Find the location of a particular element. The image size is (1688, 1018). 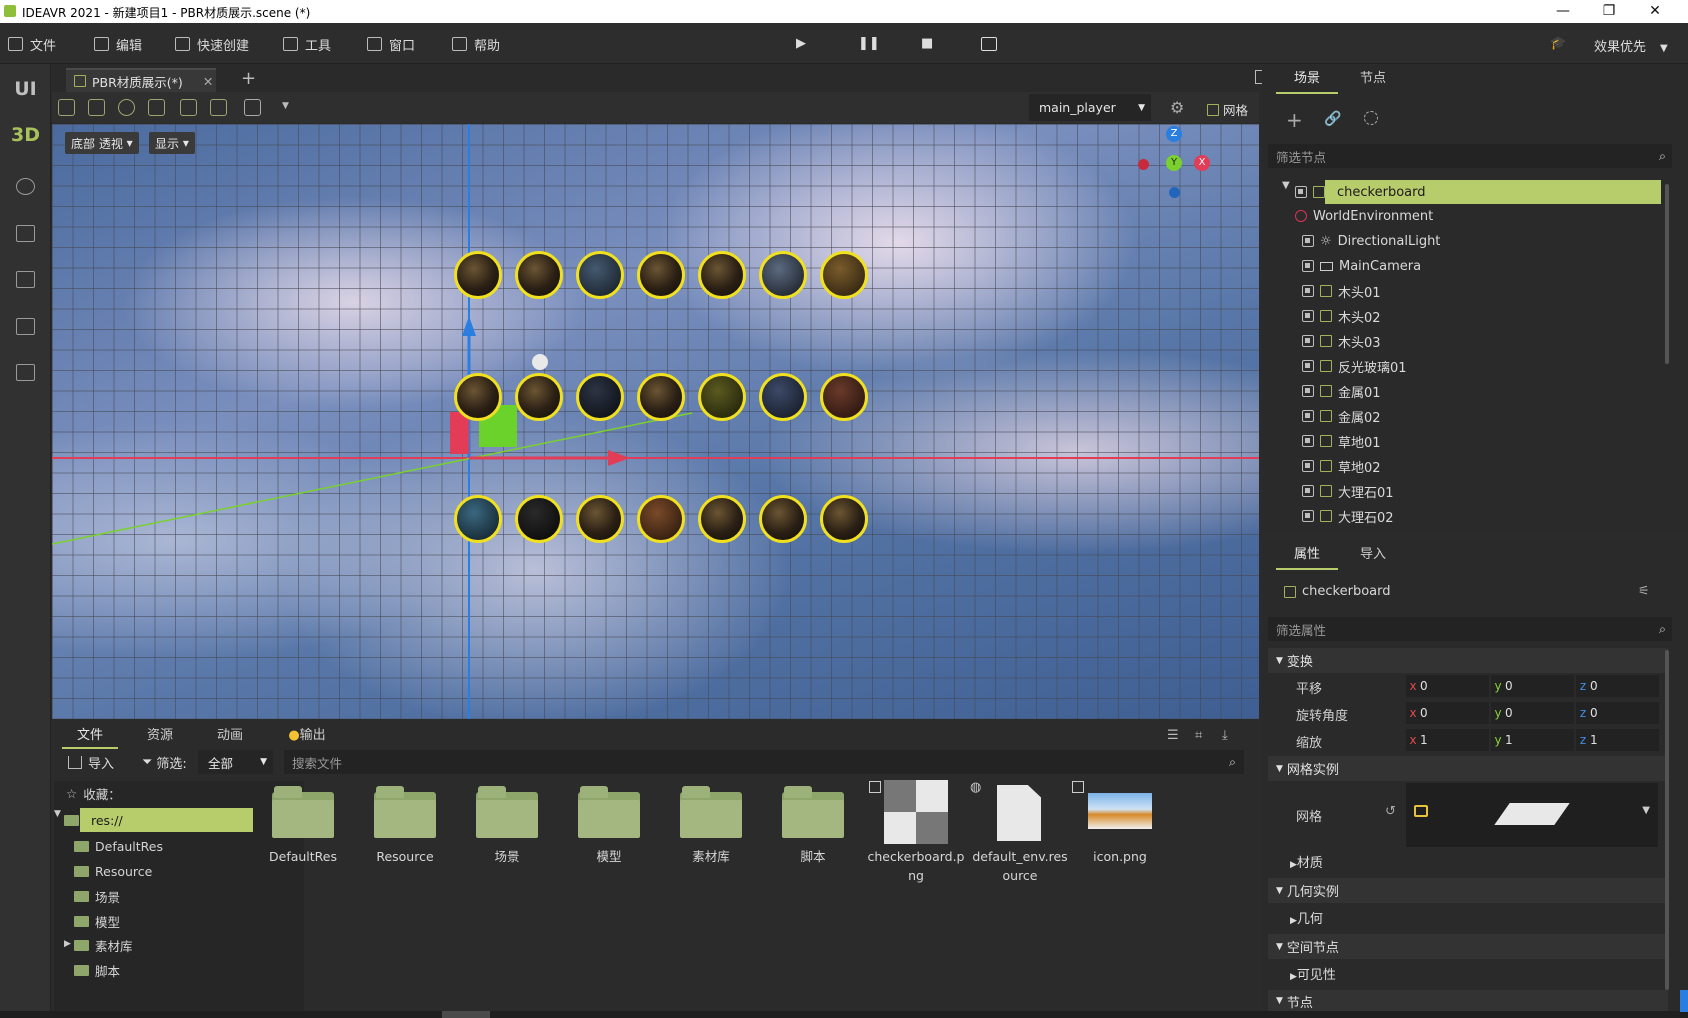

rotation-x-field: x0 is located at coordinates (1447, 713).